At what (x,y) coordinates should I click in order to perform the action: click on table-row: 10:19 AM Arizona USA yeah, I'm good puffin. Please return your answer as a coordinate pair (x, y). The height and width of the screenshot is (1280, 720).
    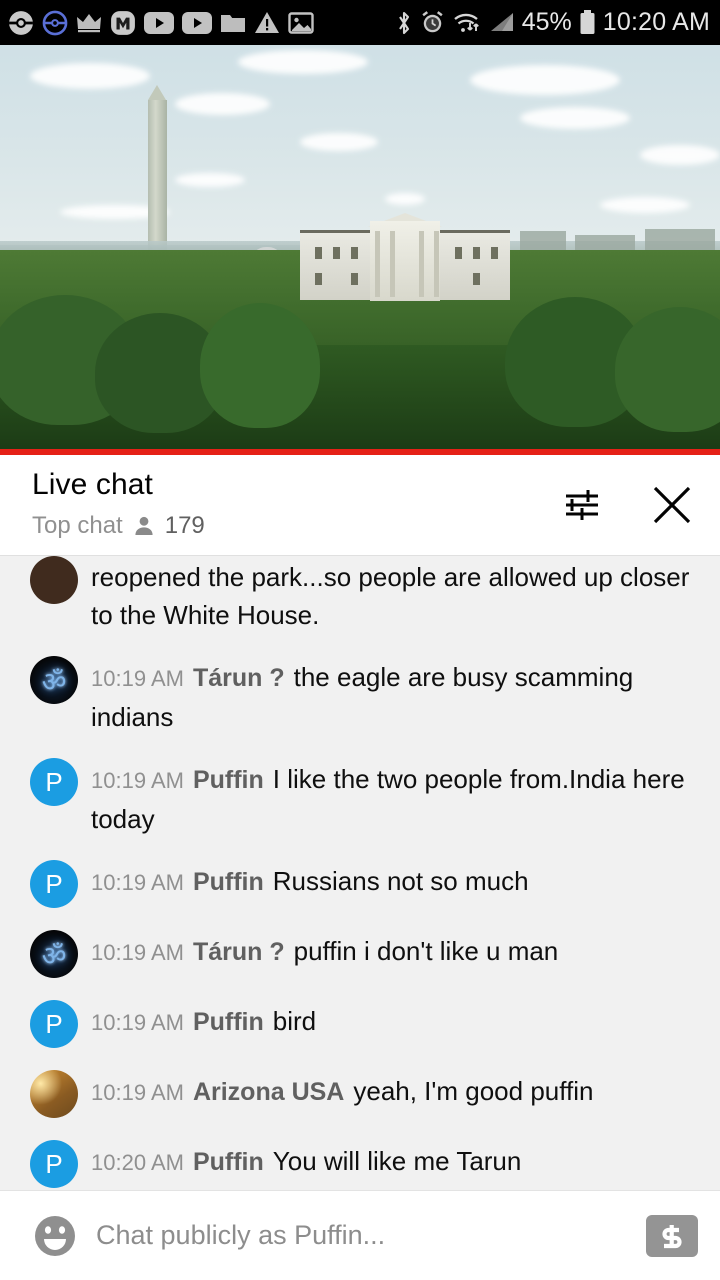
    Looking at the image, I should click on (360, 1094).